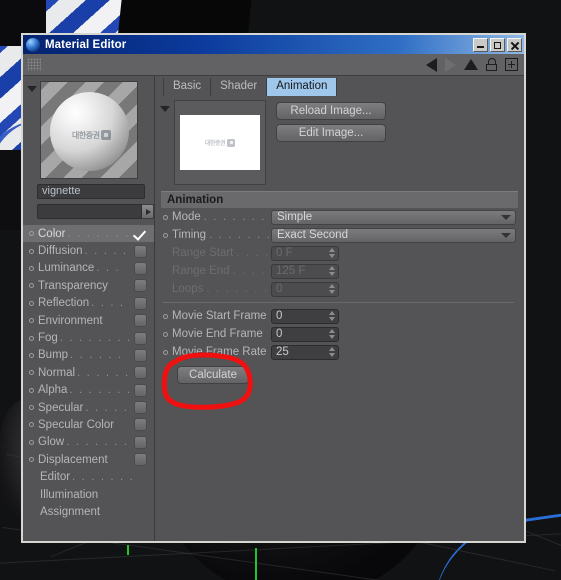 This screenshot has height=580, width=561. Describe the element at coordinates (188, 289) in the screenshot. I see `prop-label: Loops` at that location.